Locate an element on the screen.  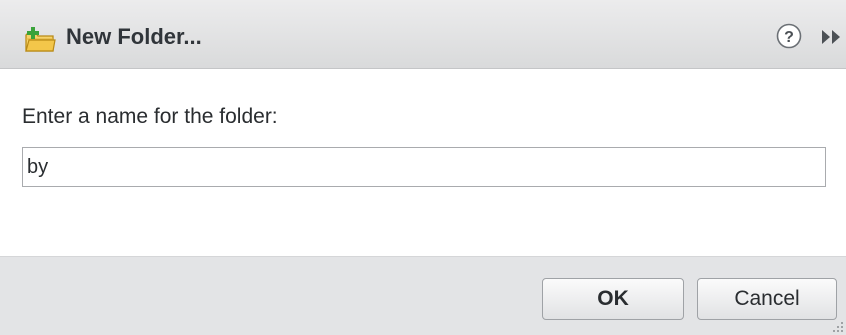
help-icon: ? is located at coordinates (789, 36).